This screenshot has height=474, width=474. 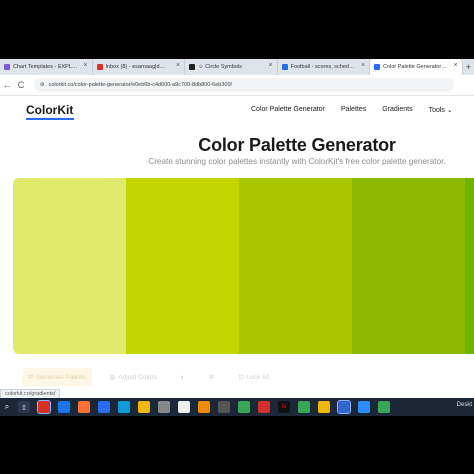 I want to click on adjust-colors-button: ◍ Adjust Colors, so click(x=133, y=377).